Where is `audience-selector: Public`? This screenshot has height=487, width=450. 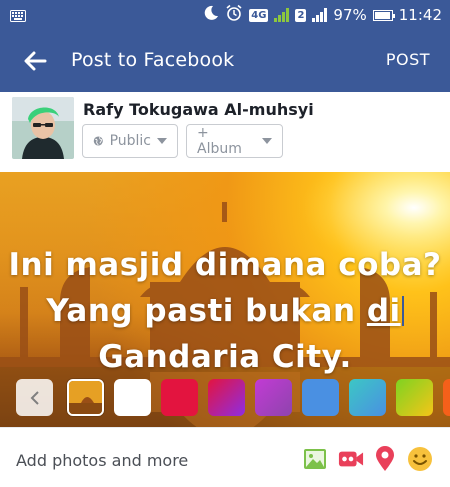 audience-selector: Public is located at coordinates (130, 141).